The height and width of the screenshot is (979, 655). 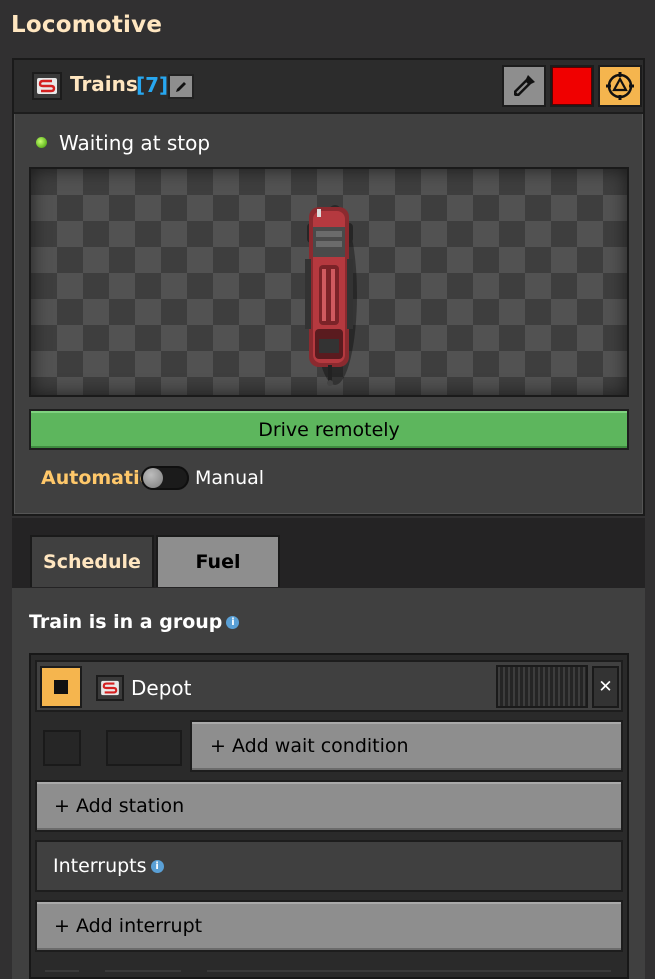 I want to click on tab-fuel: Fuel, so click(x=218, y=561).